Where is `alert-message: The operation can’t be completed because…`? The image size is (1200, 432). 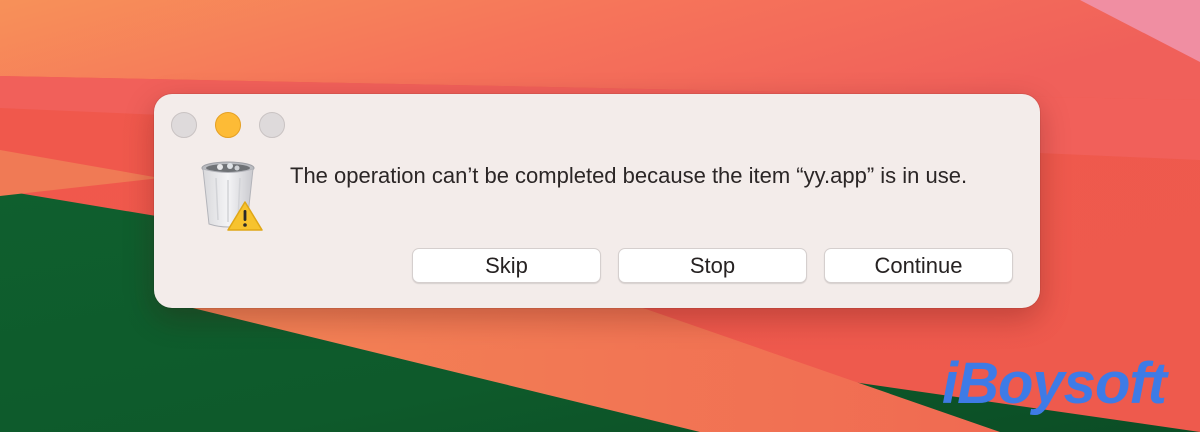
alert-message: The operation can’t be completed because… is located at coordinates (629, 175).